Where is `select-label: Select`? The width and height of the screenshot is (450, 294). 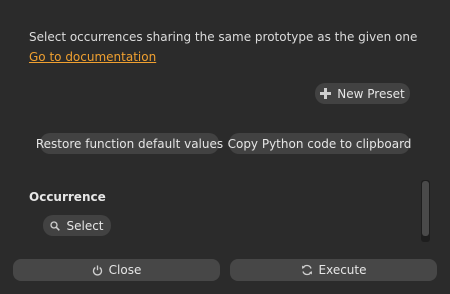
select-label: Select is located at coordinates (85, 225).